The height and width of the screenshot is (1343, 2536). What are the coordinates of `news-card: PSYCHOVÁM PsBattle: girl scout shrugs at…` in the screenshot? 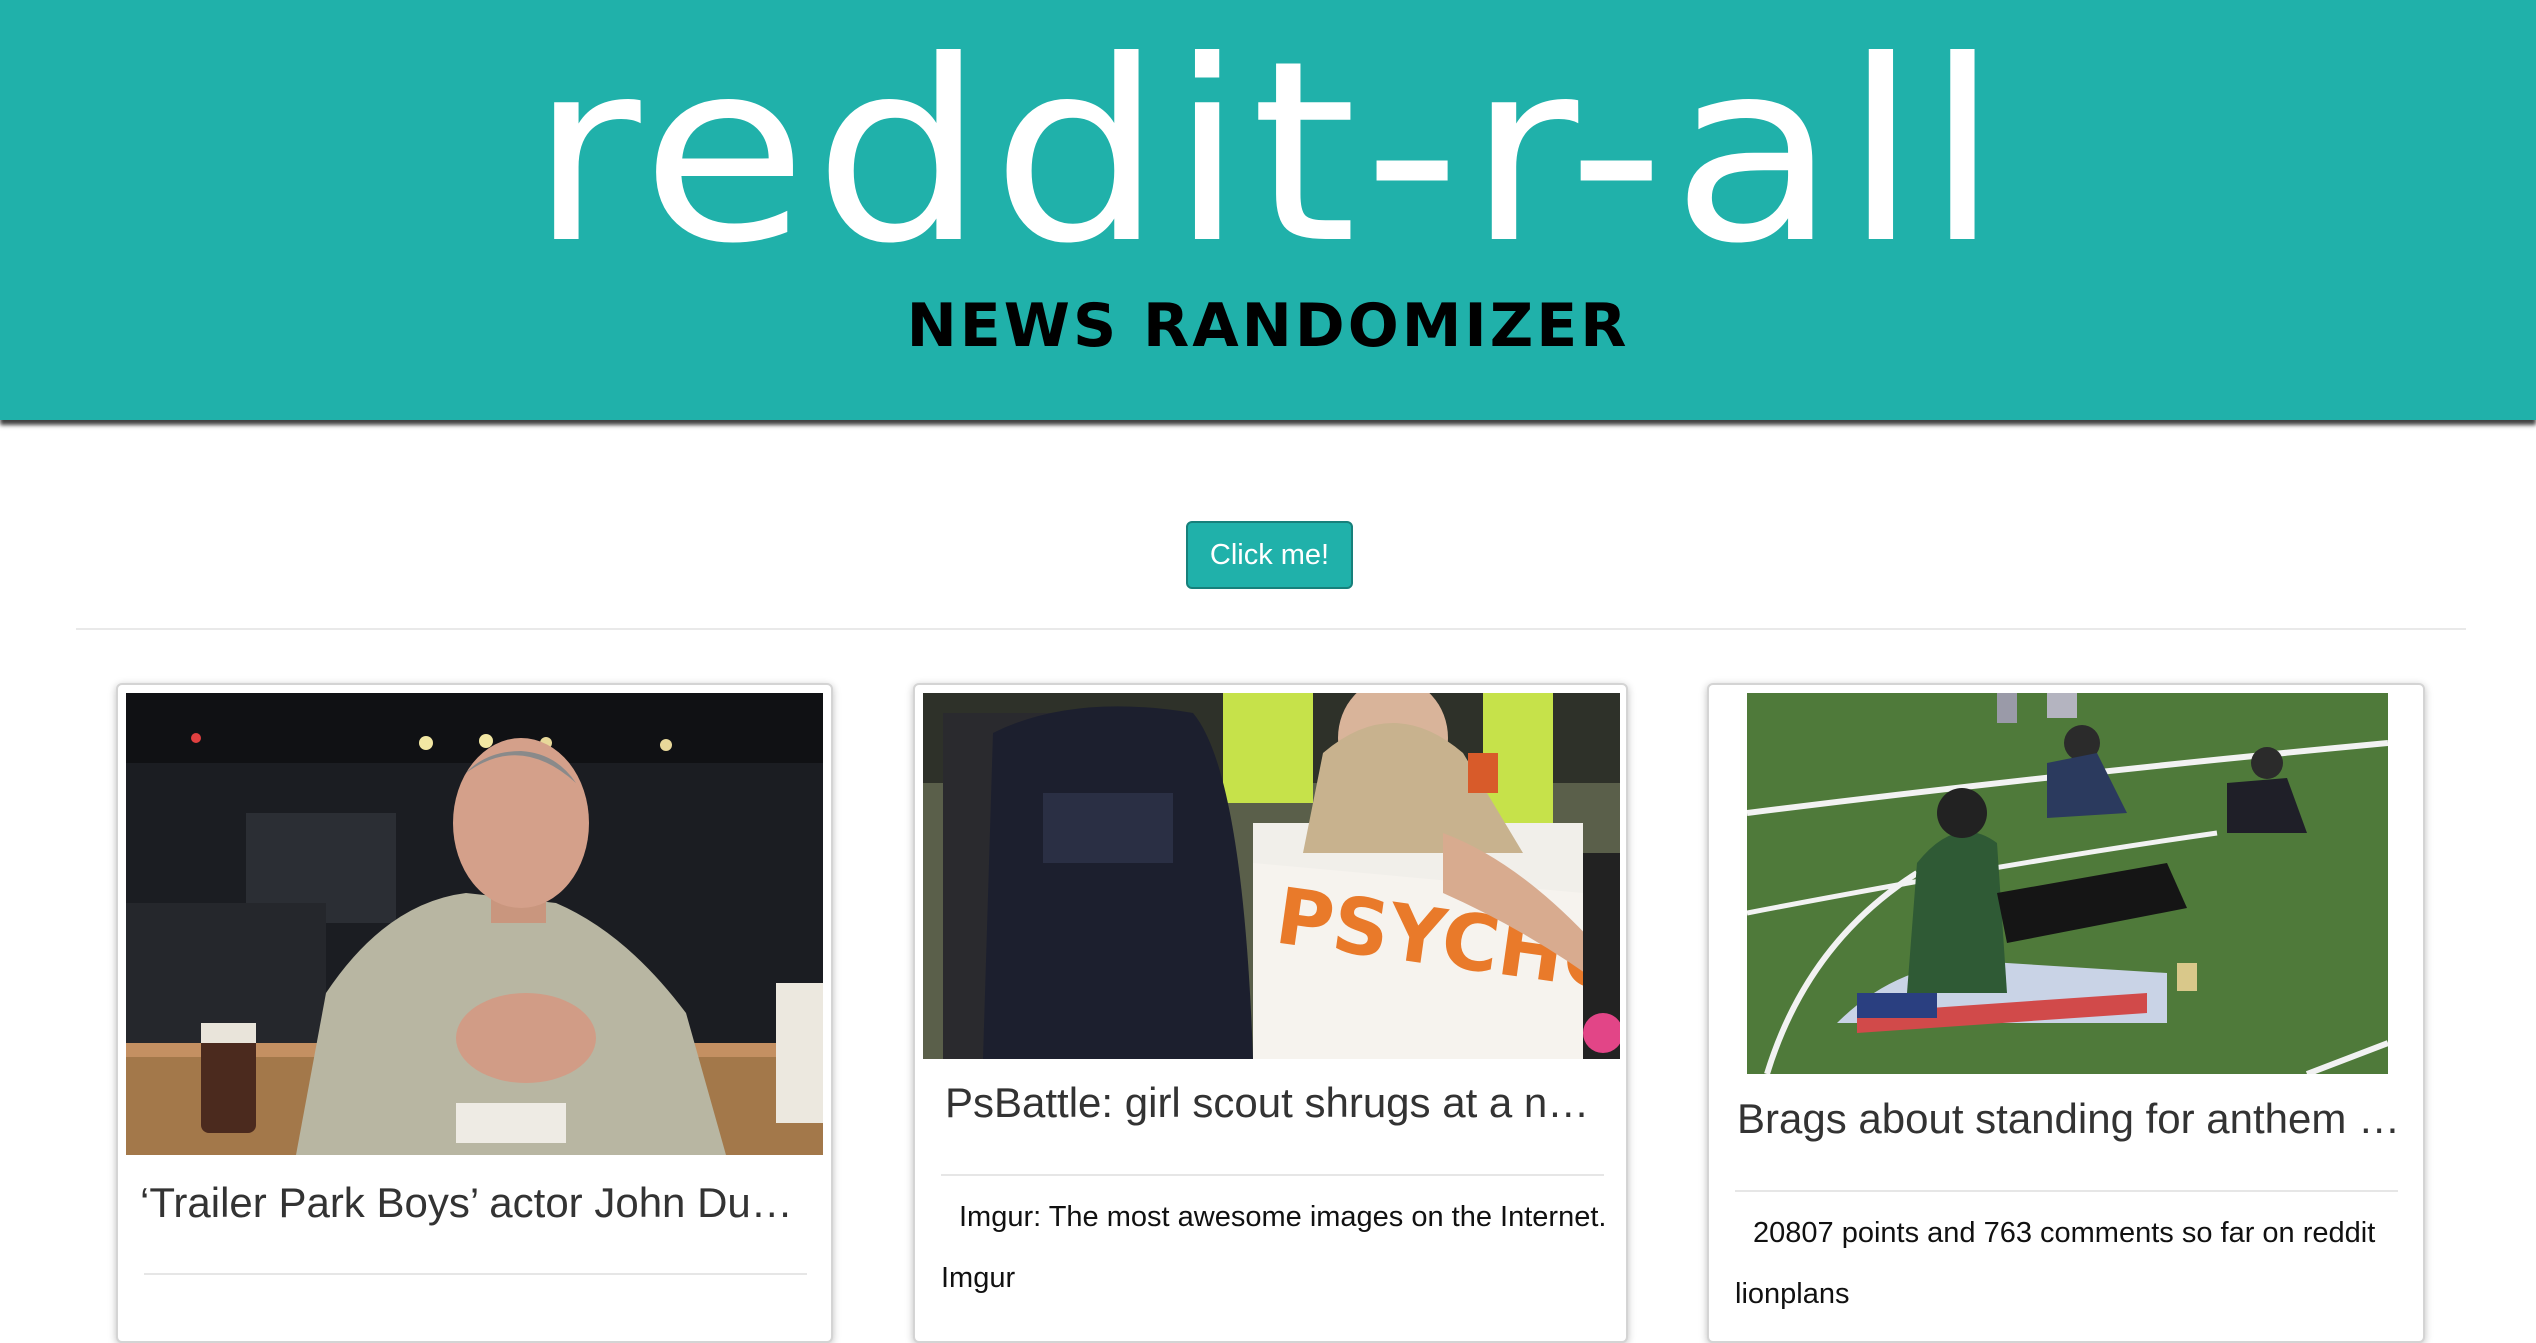 It's located at (1270, 1013).